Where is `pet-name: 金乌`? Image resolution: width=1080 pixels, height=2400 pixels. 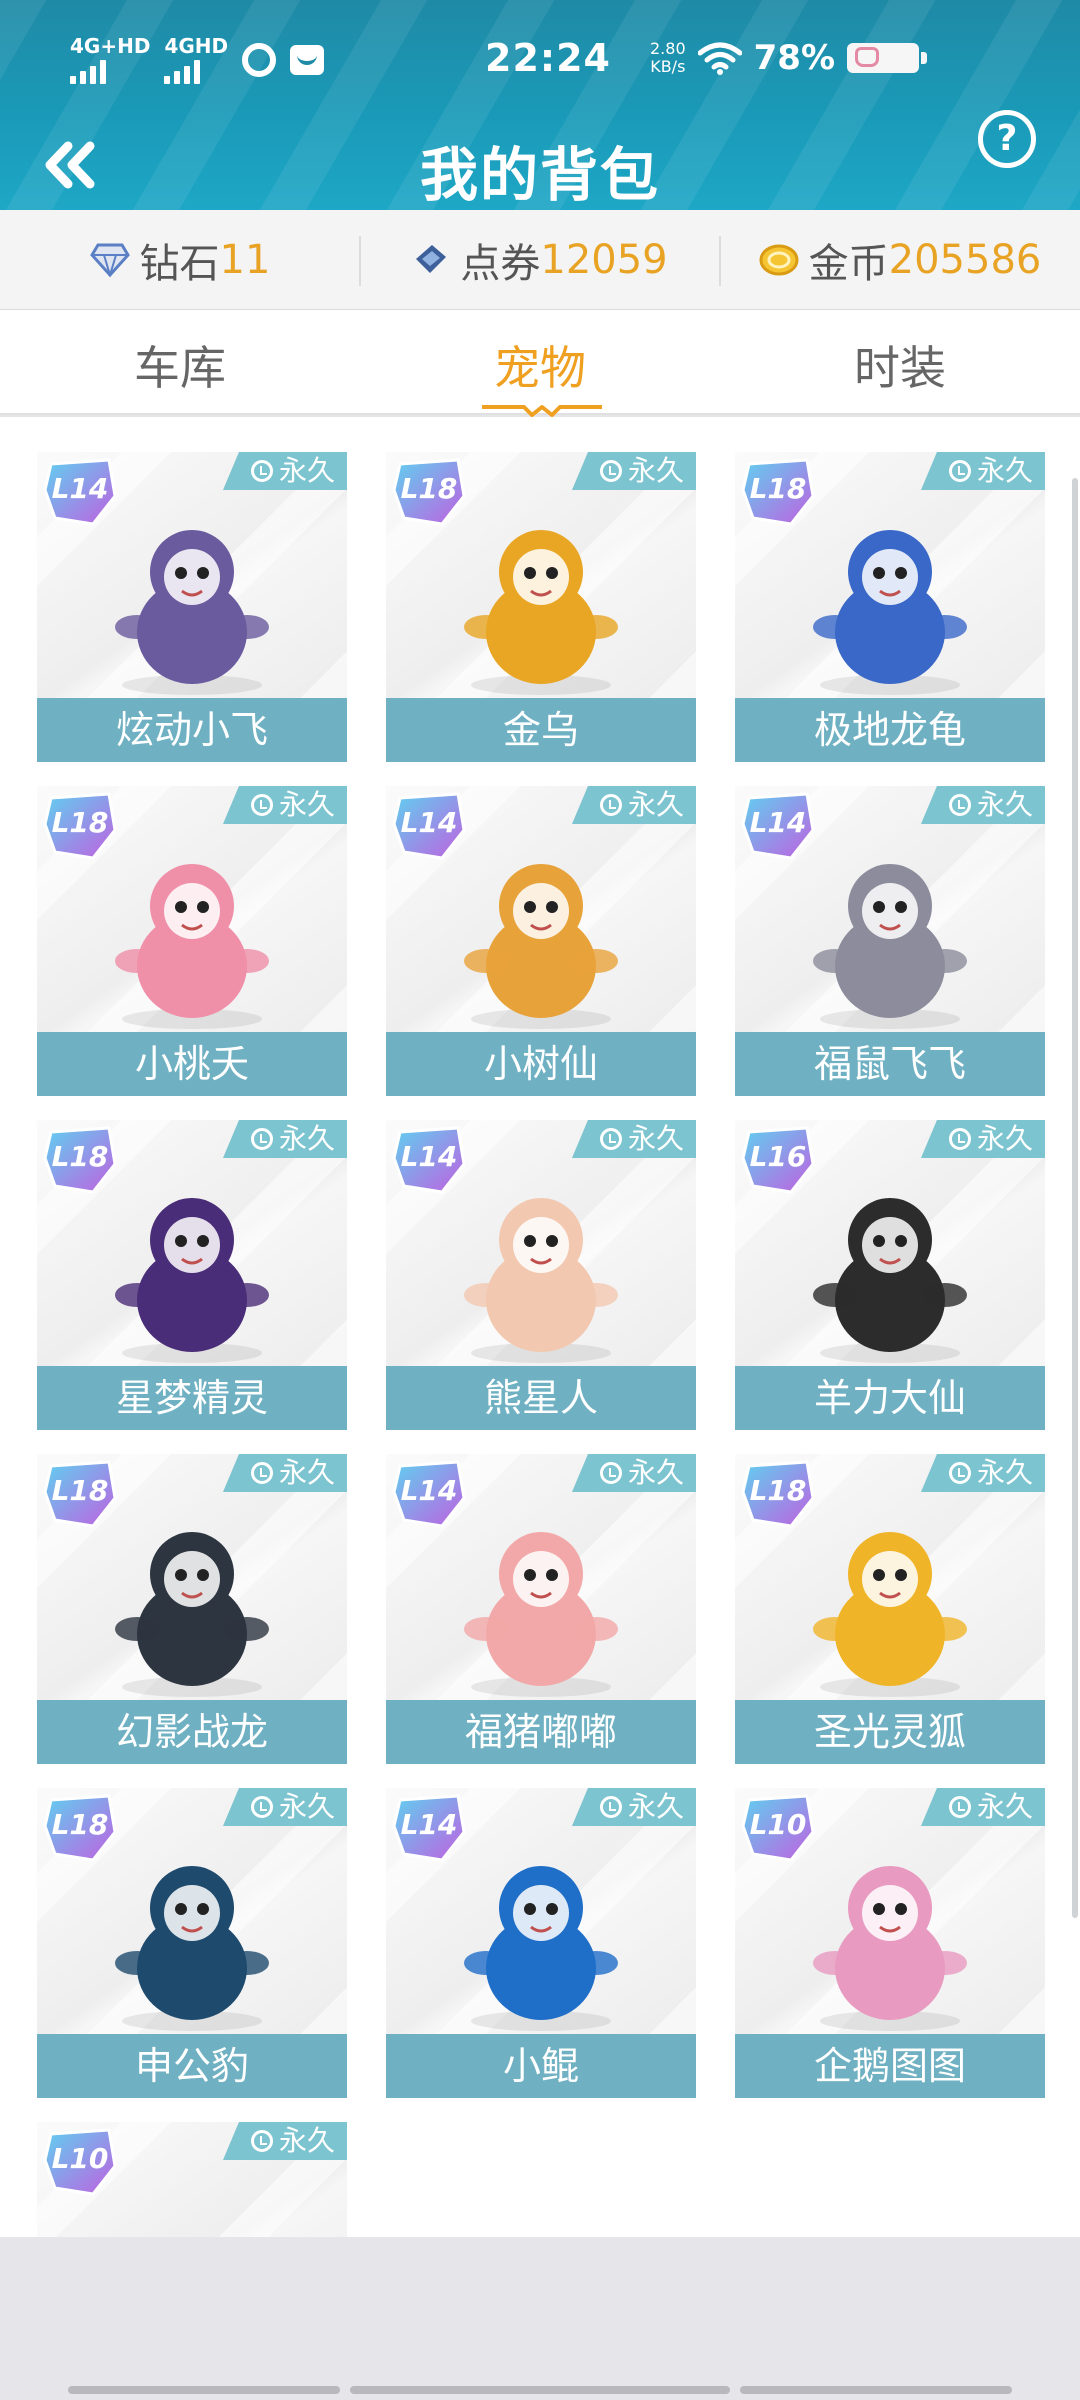 pet-name: 金乌 is located at coordinates (541, 730).